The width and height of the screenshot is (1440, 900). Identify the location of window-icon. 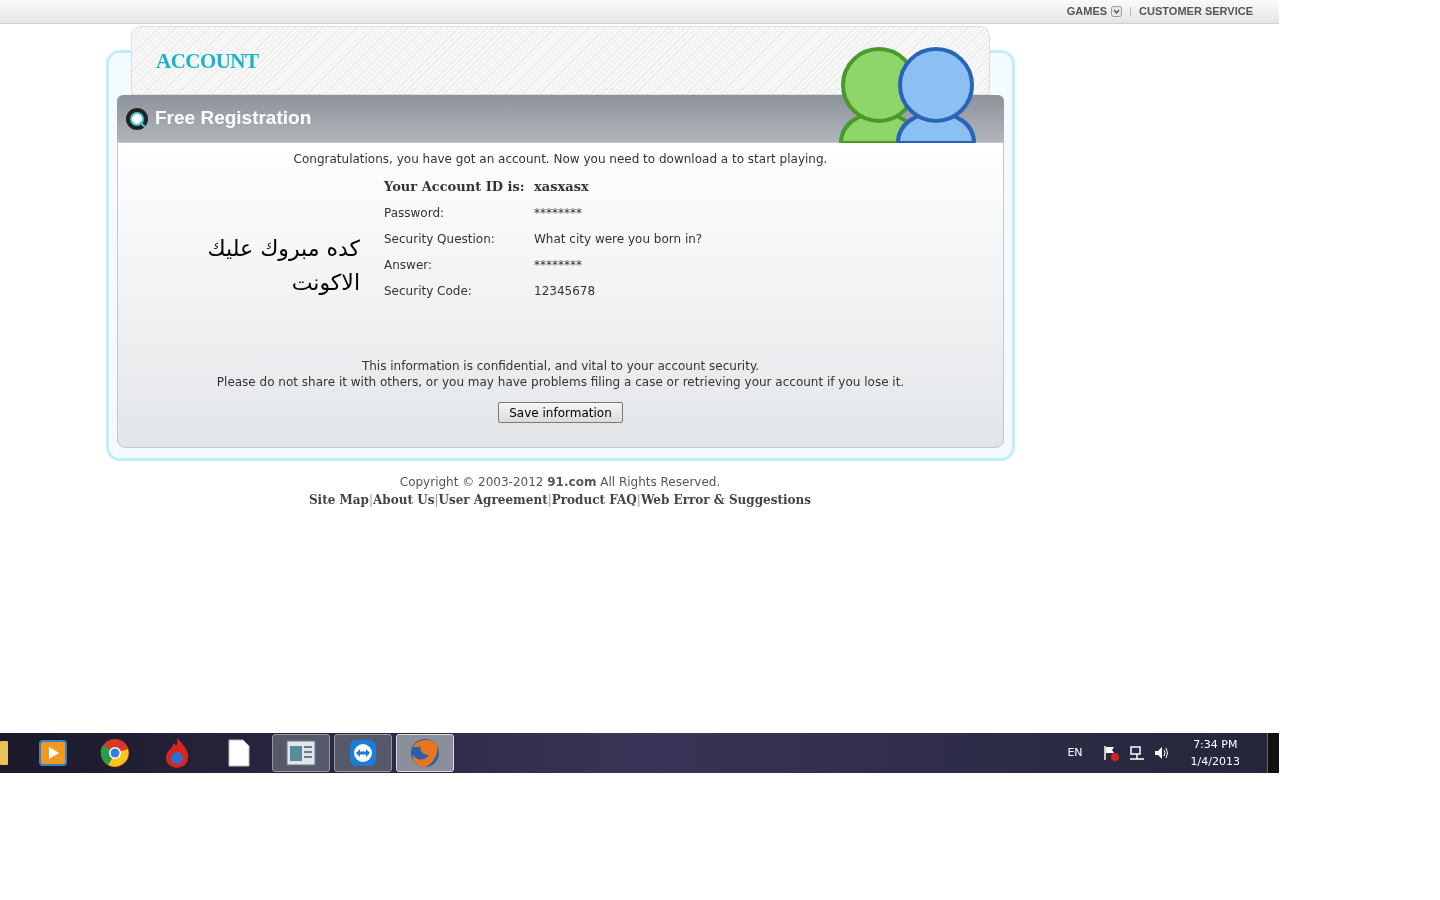
(301, 753).